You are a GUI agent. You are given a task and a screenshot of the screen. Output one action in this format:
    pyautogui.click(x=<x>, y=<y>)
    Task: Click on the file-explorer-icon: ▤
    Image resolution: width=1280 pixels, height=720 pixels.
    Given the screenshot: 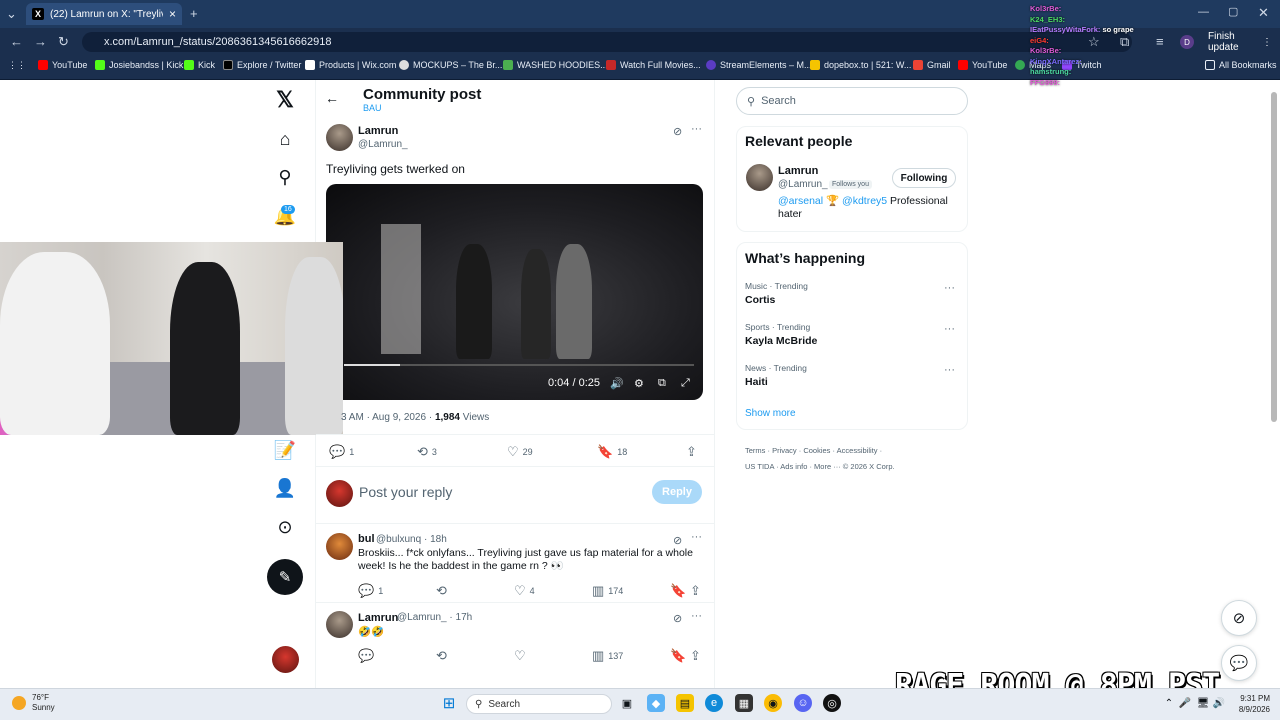 What is the action you would take?
    pyautogui.click(x=685, y=703)
    